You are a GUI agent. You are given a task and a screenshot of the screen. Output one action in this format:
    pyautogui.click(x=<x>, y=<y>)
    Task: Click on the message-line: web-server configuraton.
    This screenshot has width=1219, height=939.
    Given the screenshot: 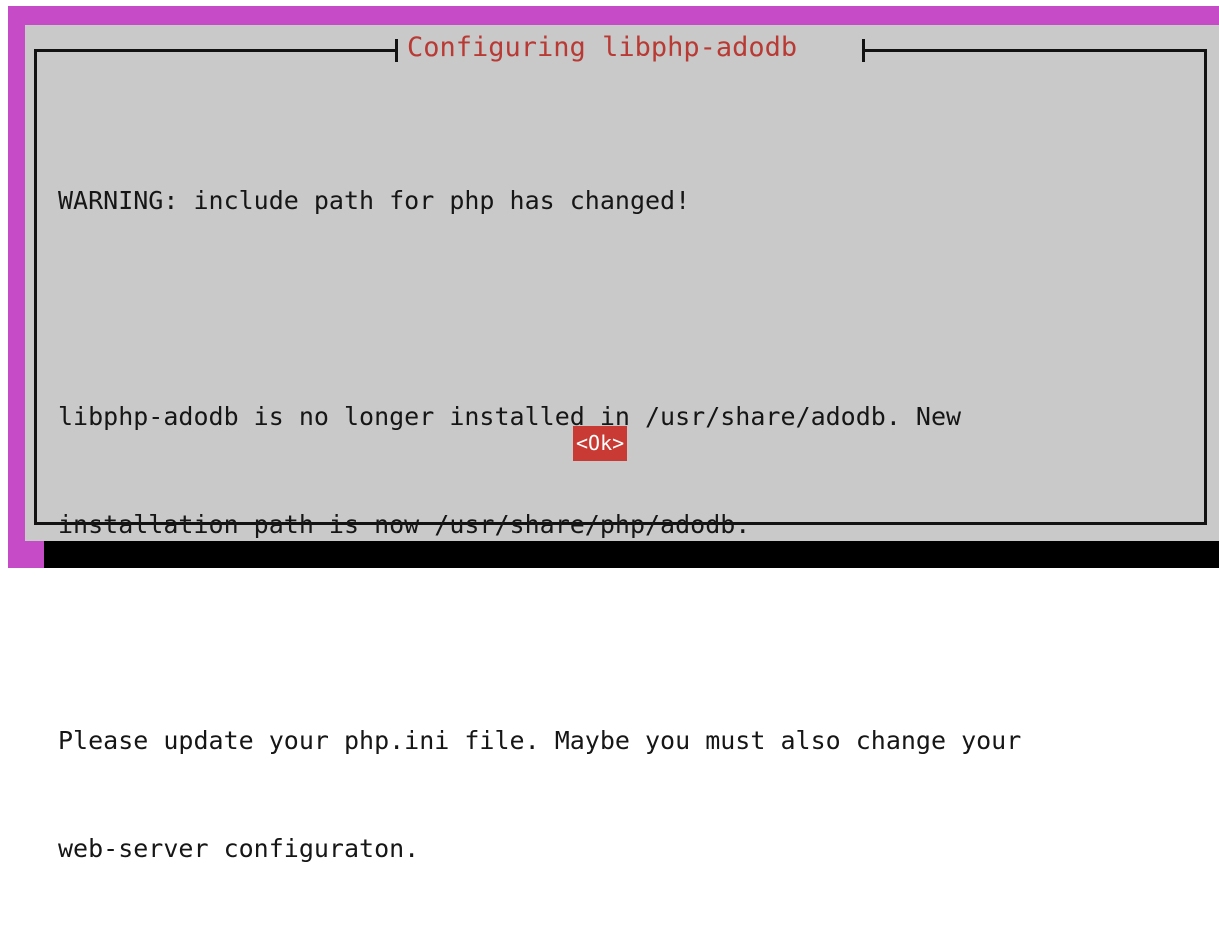 What is the action you would take?
    pyautogui.click(x=239, y=848)
    